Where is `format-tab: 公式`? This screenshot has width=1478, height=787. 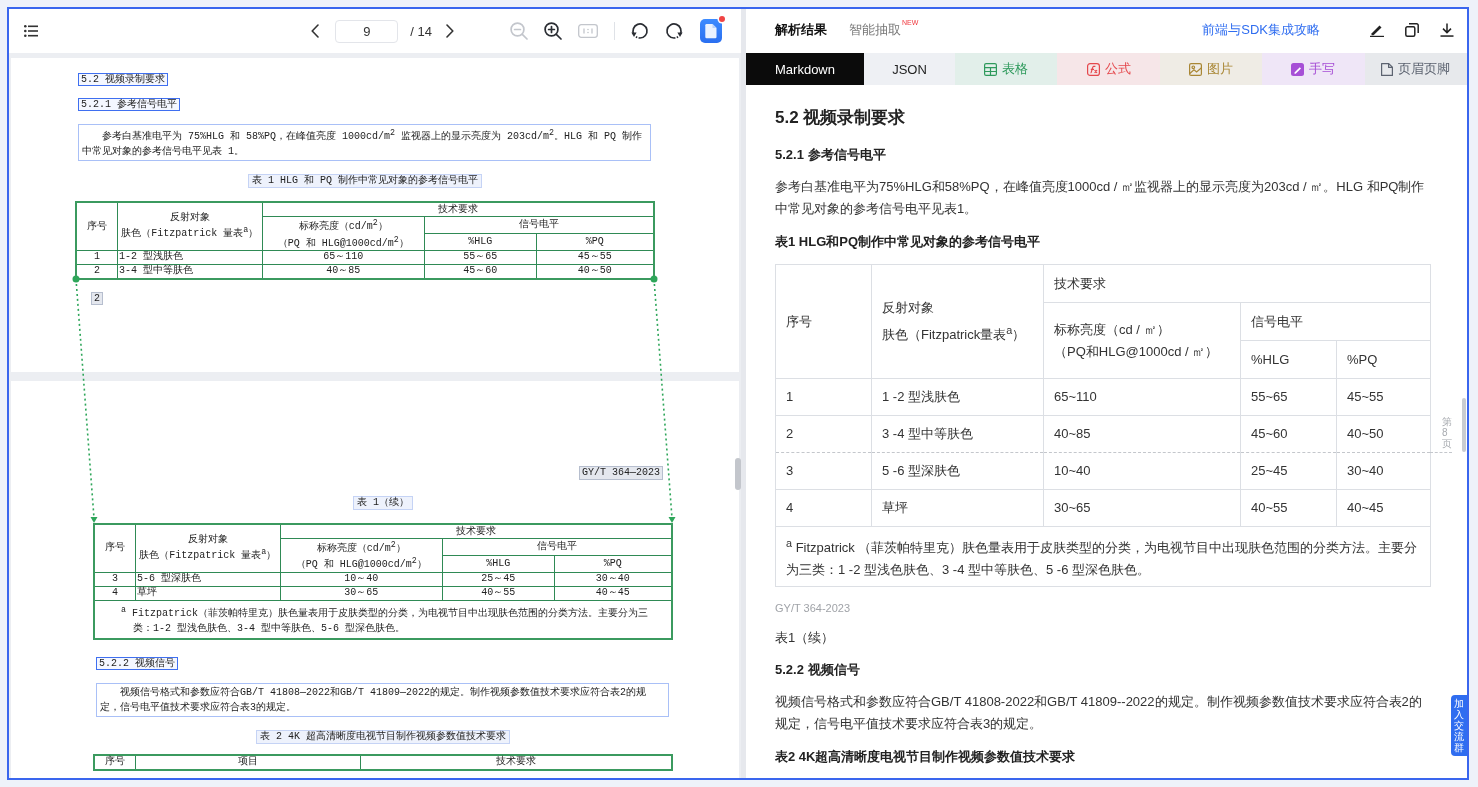
format-tab: 公式 is located at coordinates (1108, 69).